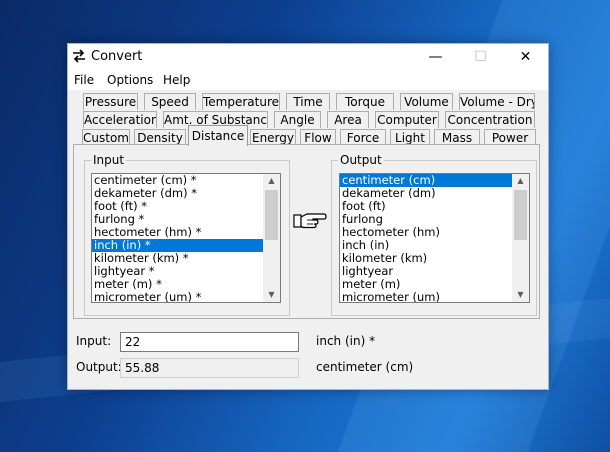  I want to click on close-button: ✕, so click(525, 57).